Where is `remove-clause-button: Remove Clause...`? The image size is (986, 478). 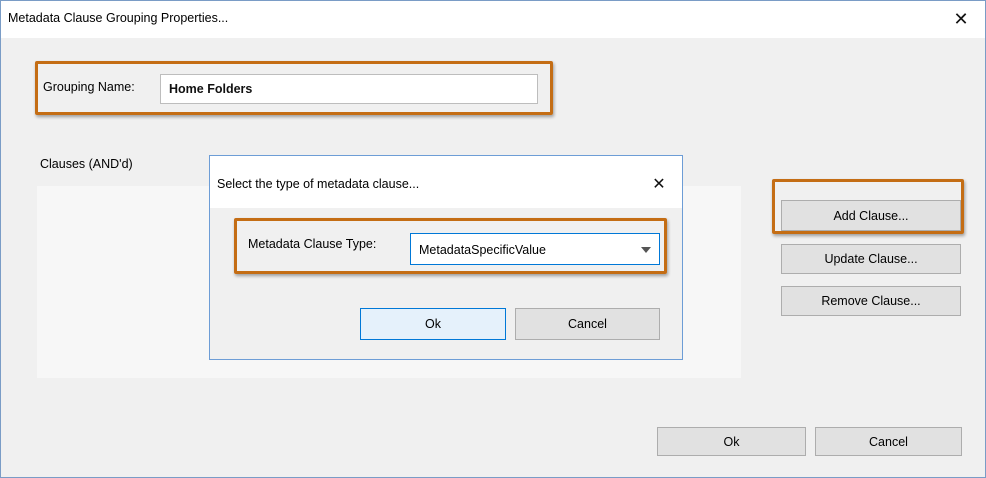
remove-clause-button: Remove Clause... is located at coordinates (871, 301).